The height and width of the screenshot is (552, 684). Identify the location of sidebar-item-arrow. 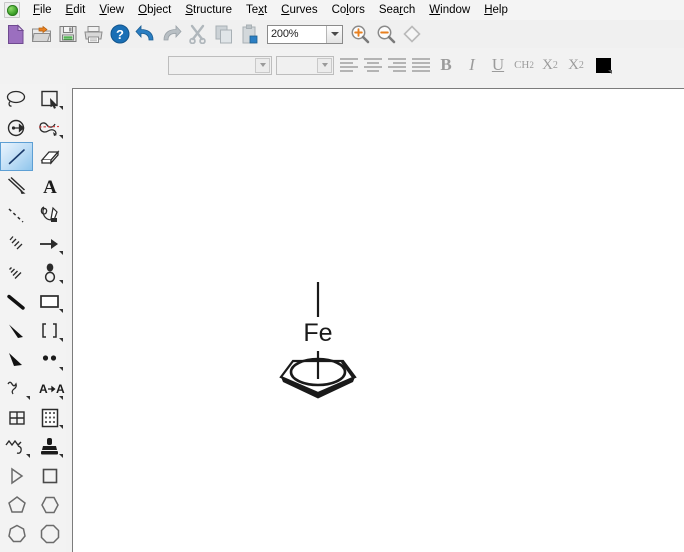
(49, 243).